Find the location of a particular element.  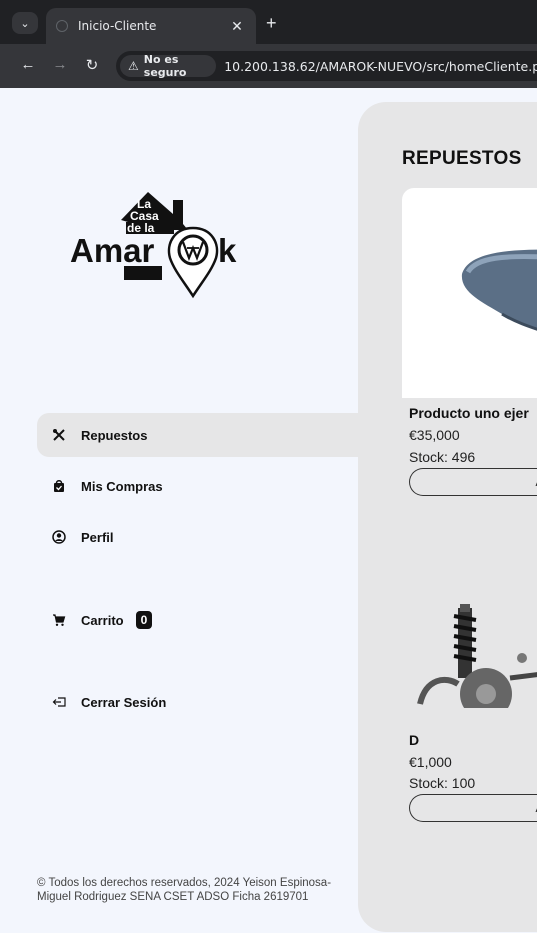

tab-title: Inicio-Cliente is located at coordinates (117, 26).